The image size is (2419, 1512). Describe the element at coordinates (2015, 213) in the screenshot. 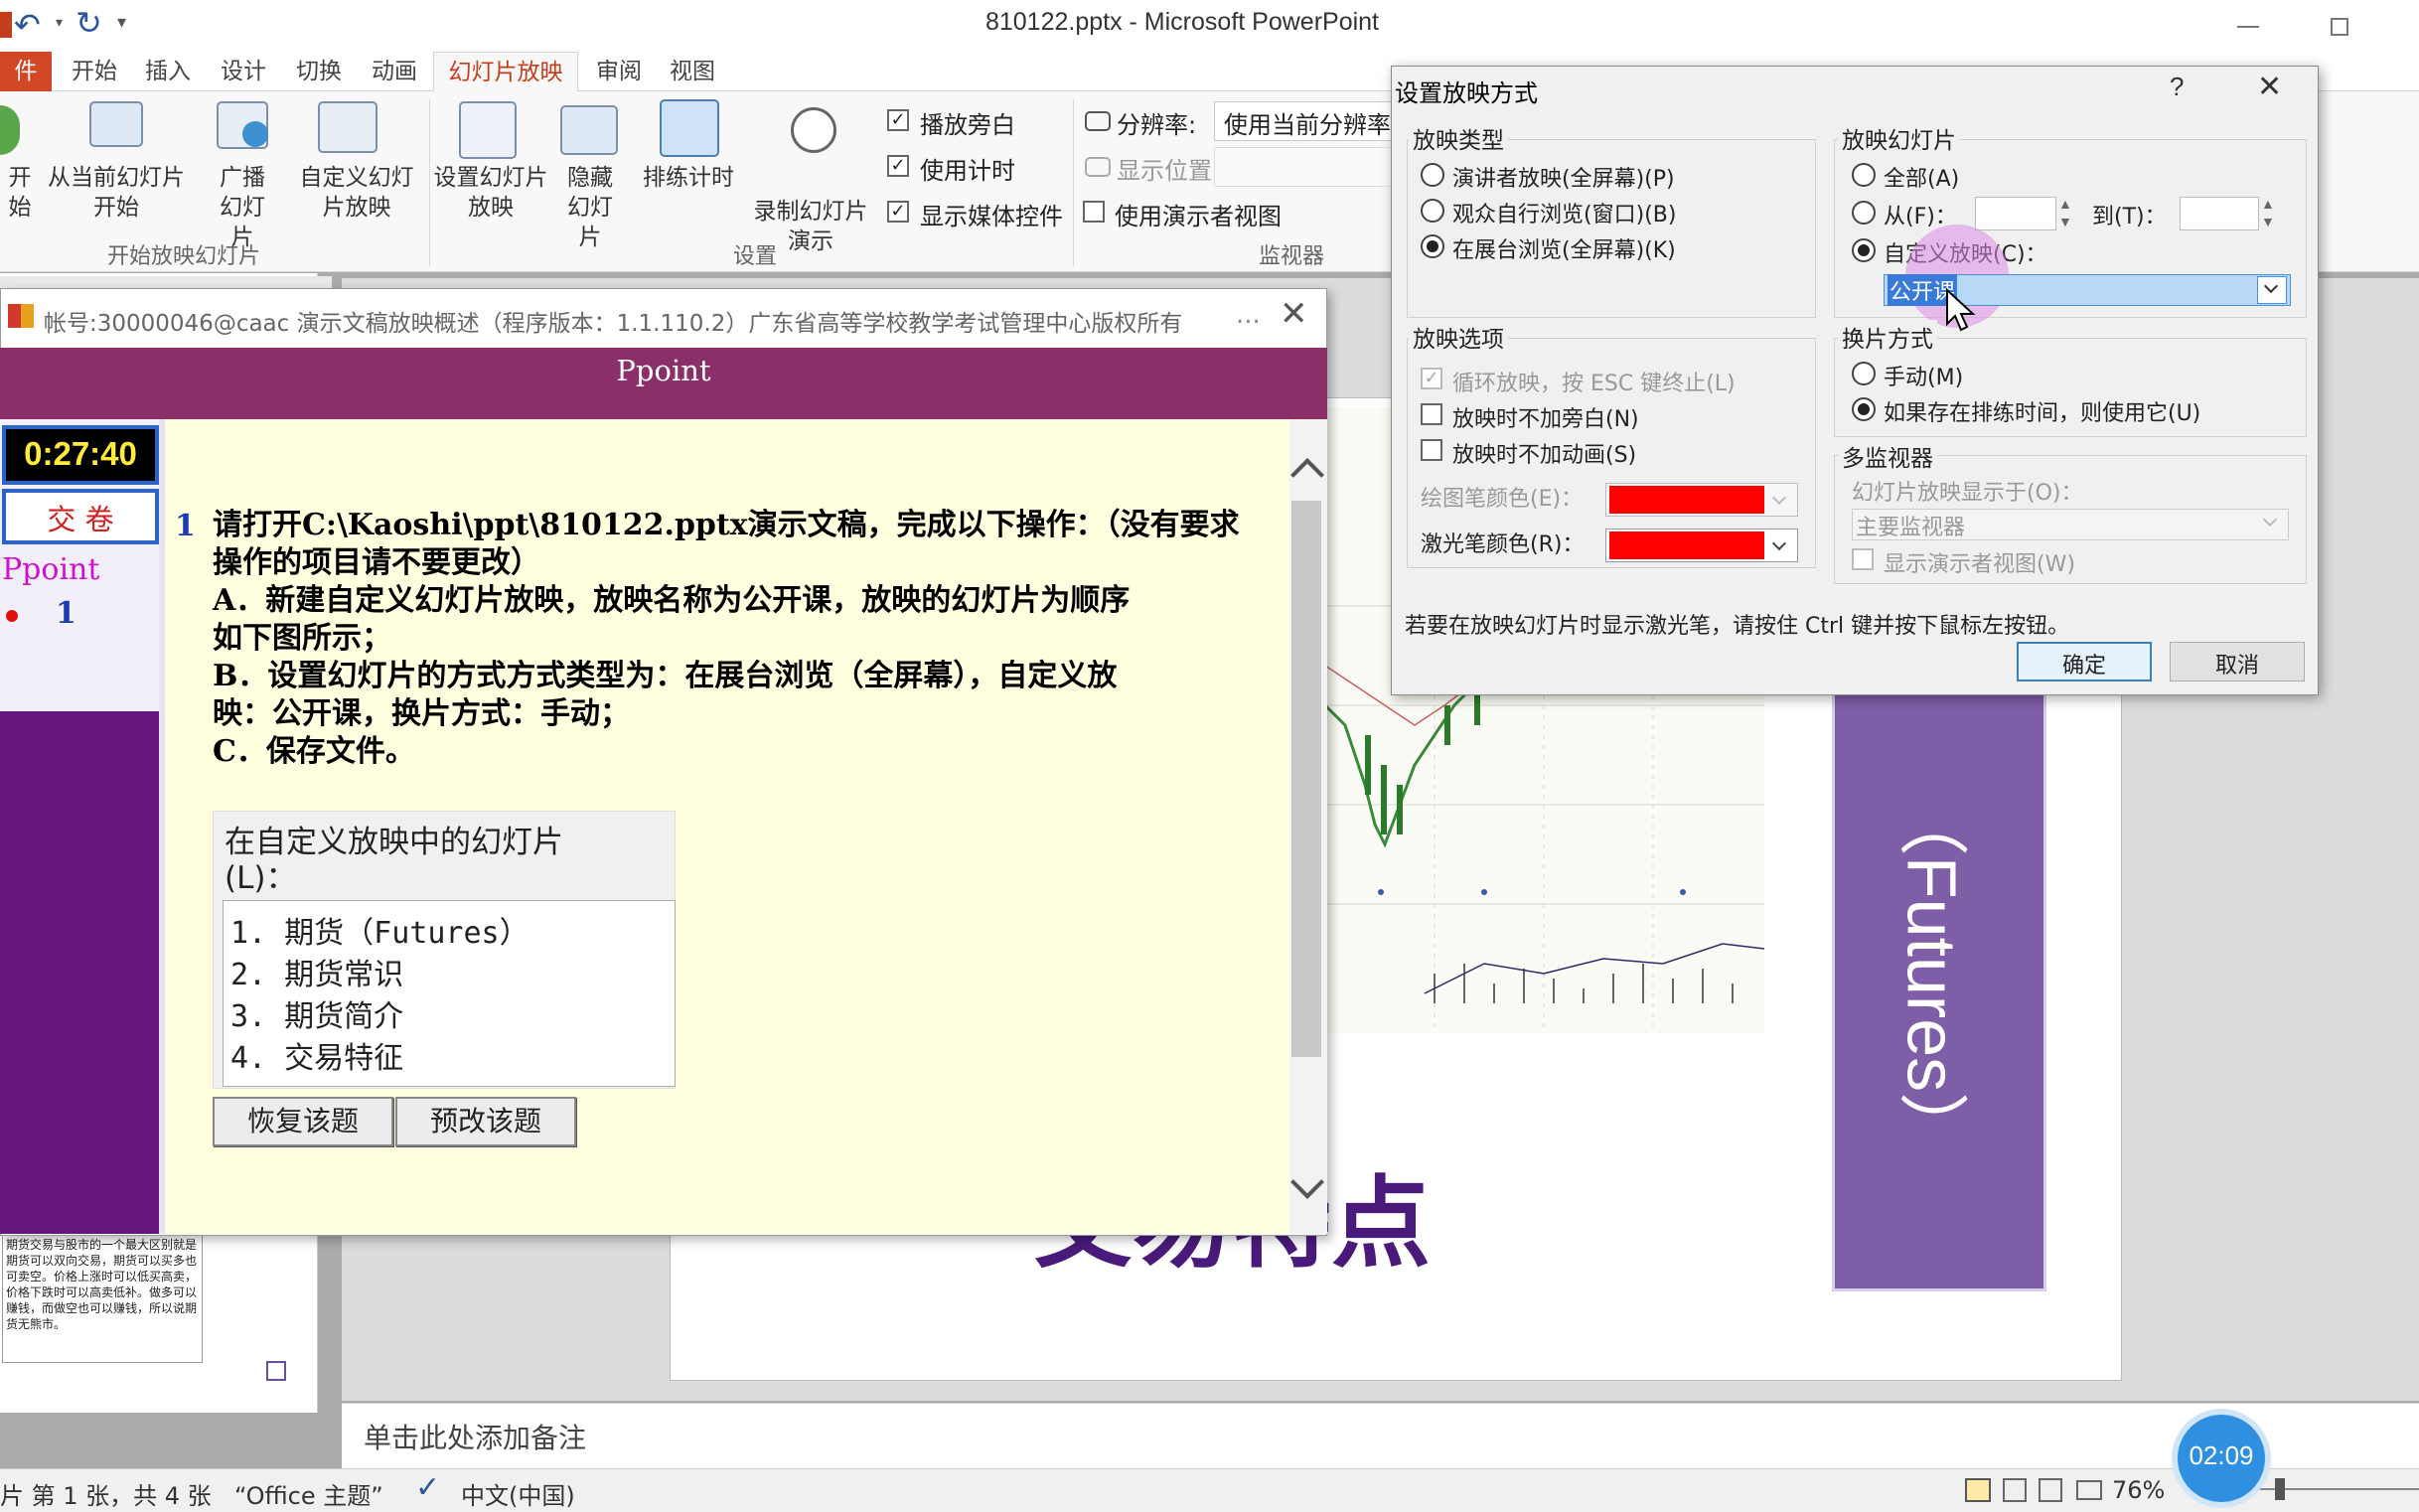

I see `from-slide-input` at that location.